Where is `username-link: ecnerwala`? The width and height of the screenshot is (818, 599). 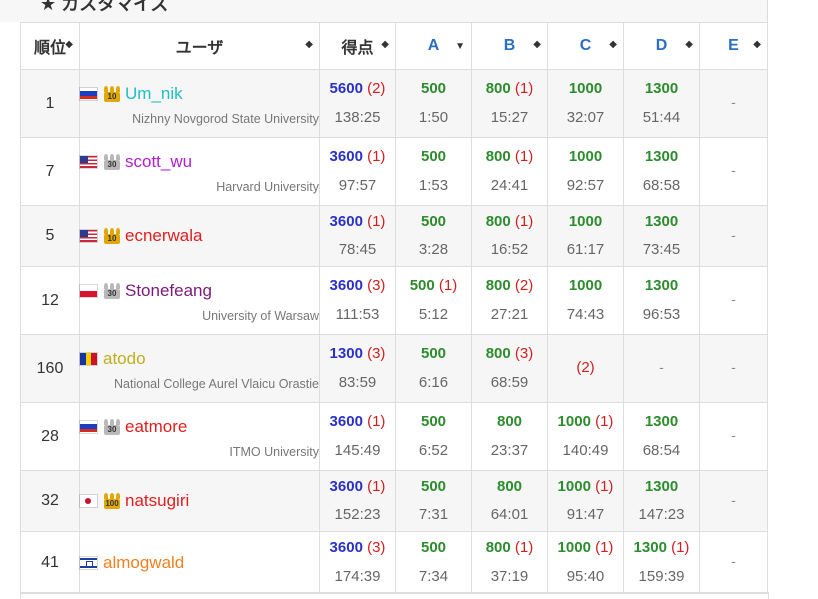 username-link: ecnerwala is located at coordinates (164, 236).